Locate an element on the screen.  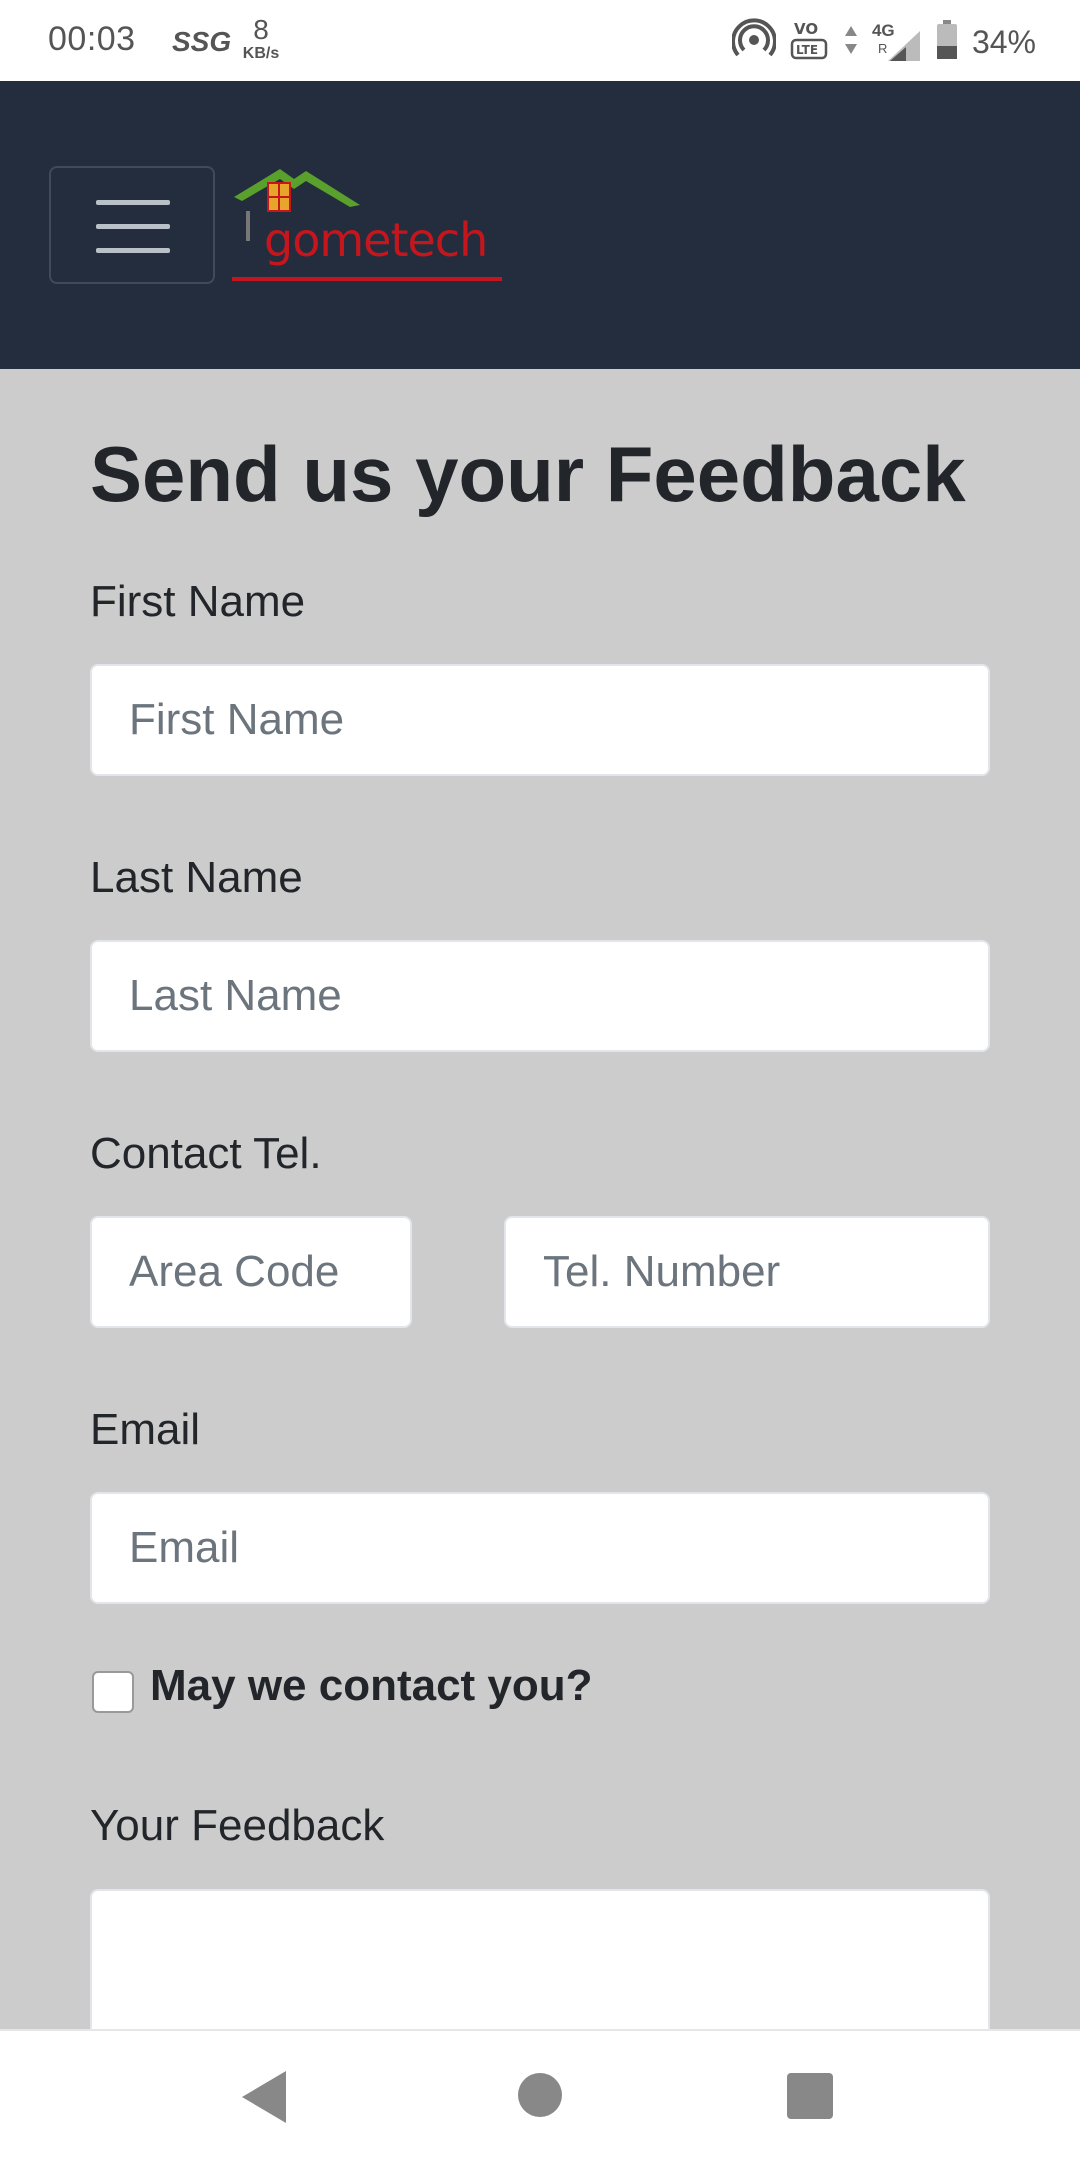
feedback-label: Your Feedback is located at coordinates (237, 1825).